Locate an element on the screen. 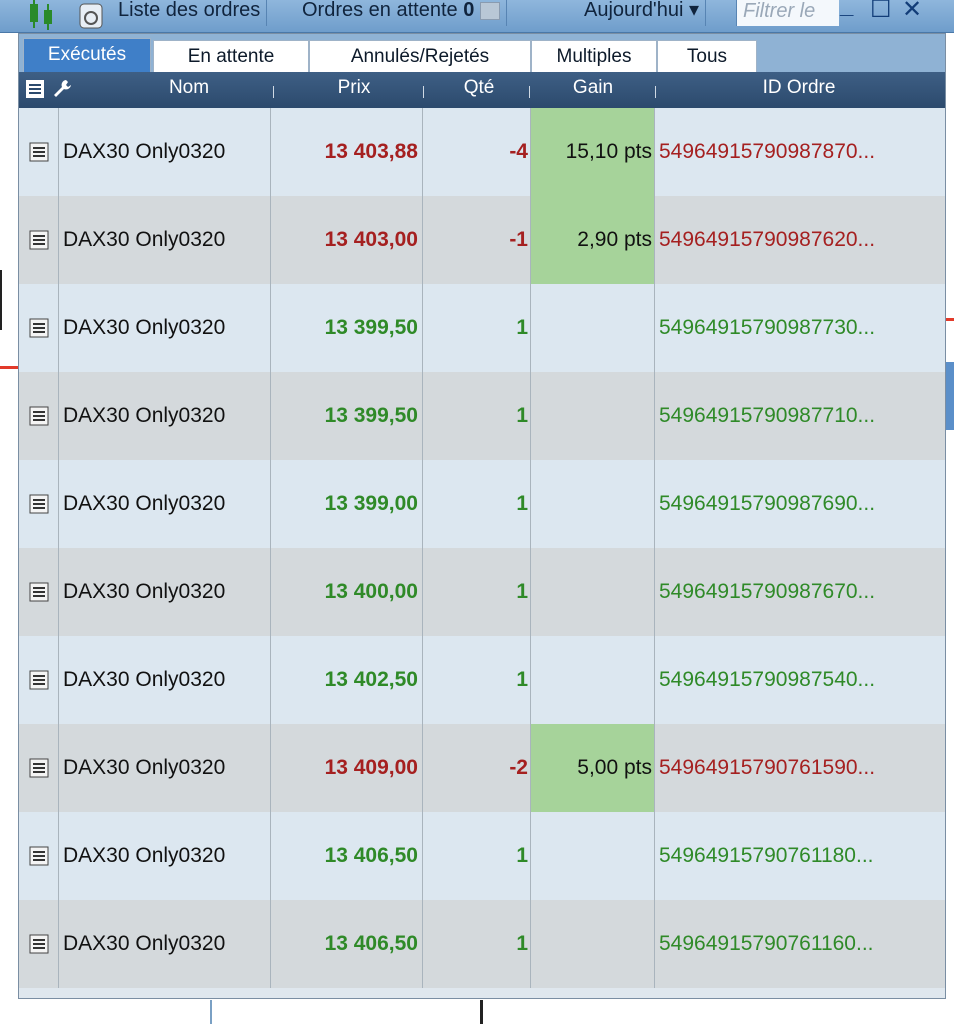 The height and width of the screenshot is (1024, 954). minimize-icon: _ is located at coordinates (846, 10).